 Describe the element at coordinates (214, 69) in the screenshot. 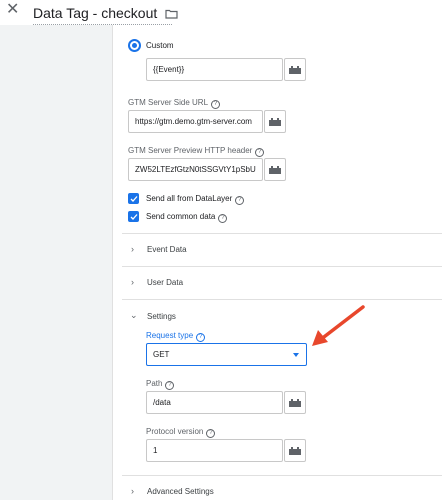

I see `event-name-input: {{Event}}` at that location.